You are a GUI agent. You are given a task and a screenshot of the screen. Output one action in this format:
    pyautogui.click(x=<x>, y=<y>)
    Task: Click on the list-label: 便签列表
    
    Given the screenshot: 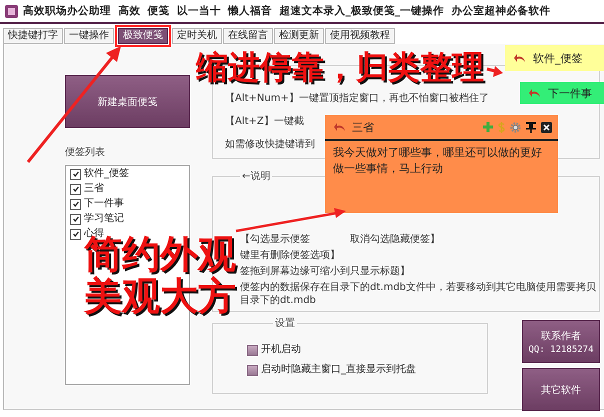 What is the action you would take?
    pyautogui.click(x=85, y=152)
    